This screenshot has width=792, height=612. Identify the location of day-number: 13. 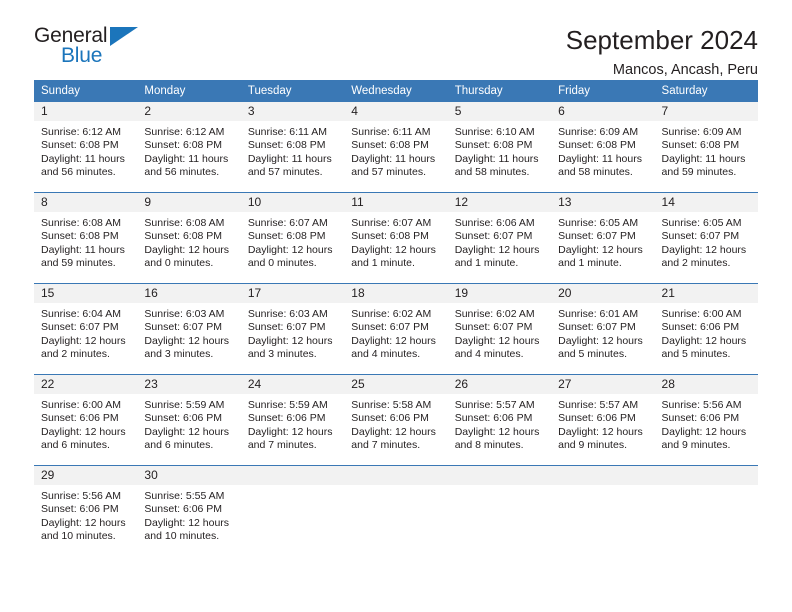
(603, 202).